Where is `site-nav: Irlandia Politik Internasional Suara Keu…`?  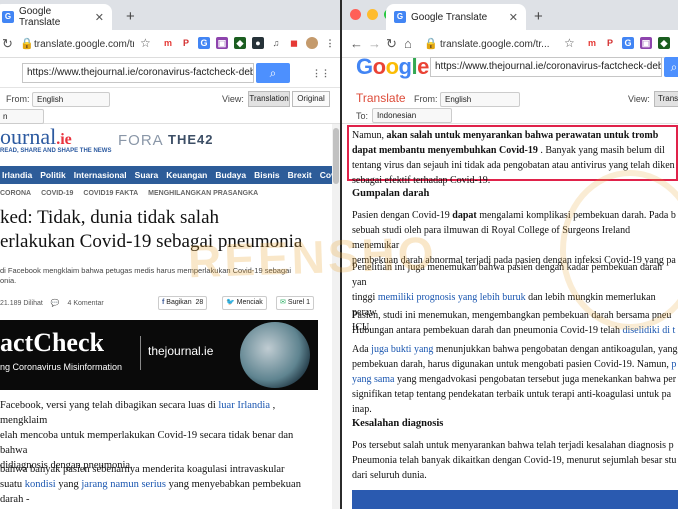 site-nav: Irlandia Politik Internasional Suara Keu… is located at coordinates (166, 175).